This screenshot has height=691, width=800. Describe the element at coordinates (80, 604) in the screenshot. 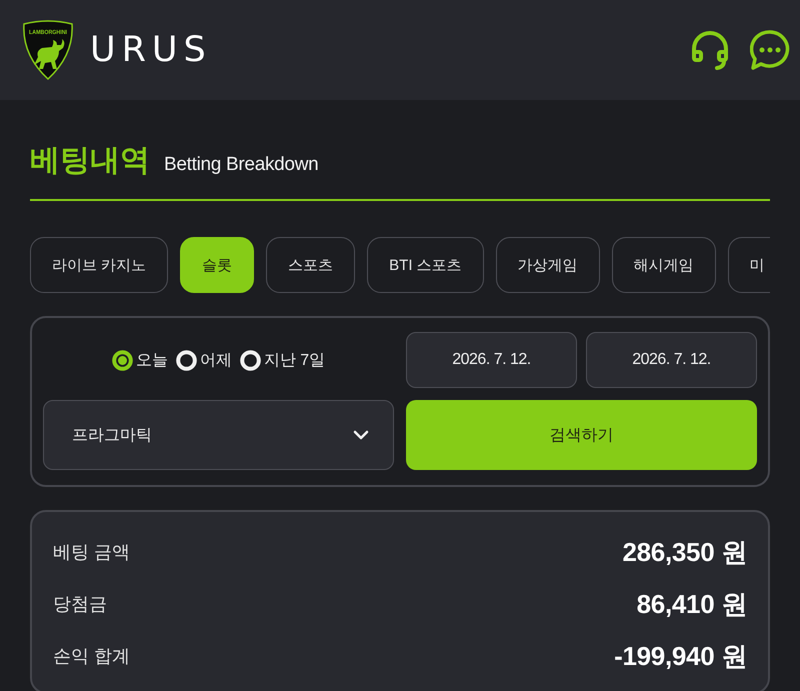

I see `summary-label: 당첨금` at that location.